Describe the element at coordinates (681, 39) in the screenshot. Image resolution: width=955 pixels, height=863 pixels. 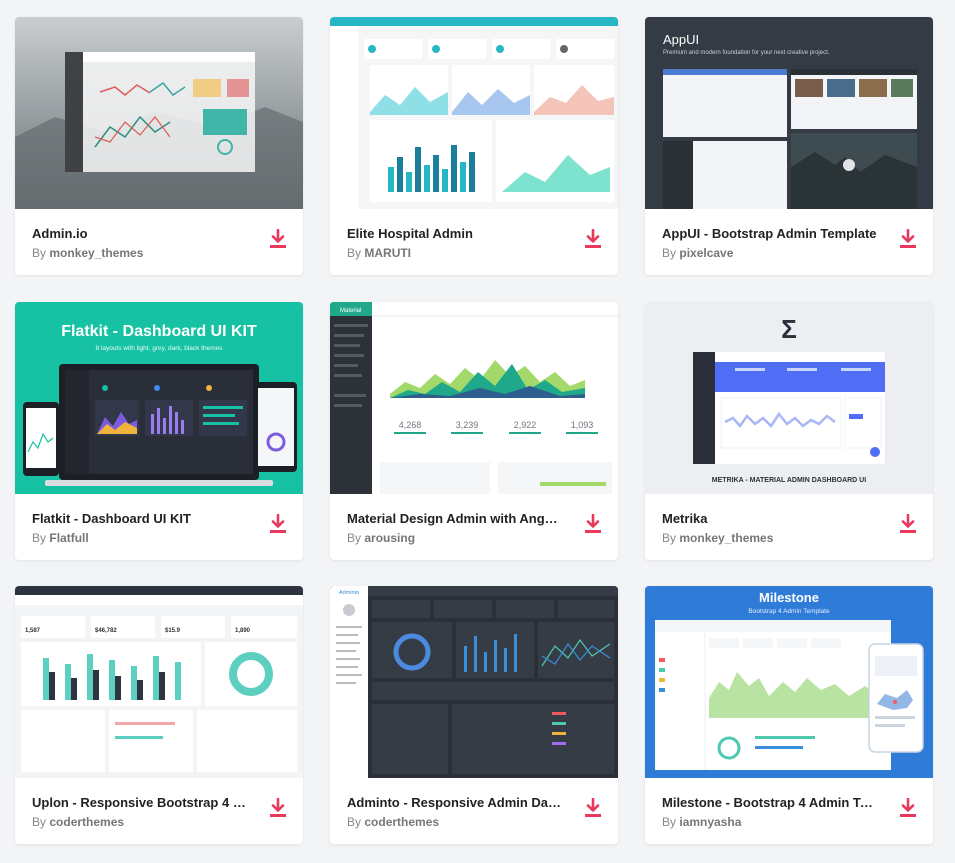
I see `thumb-heading: AppUI` at that location.